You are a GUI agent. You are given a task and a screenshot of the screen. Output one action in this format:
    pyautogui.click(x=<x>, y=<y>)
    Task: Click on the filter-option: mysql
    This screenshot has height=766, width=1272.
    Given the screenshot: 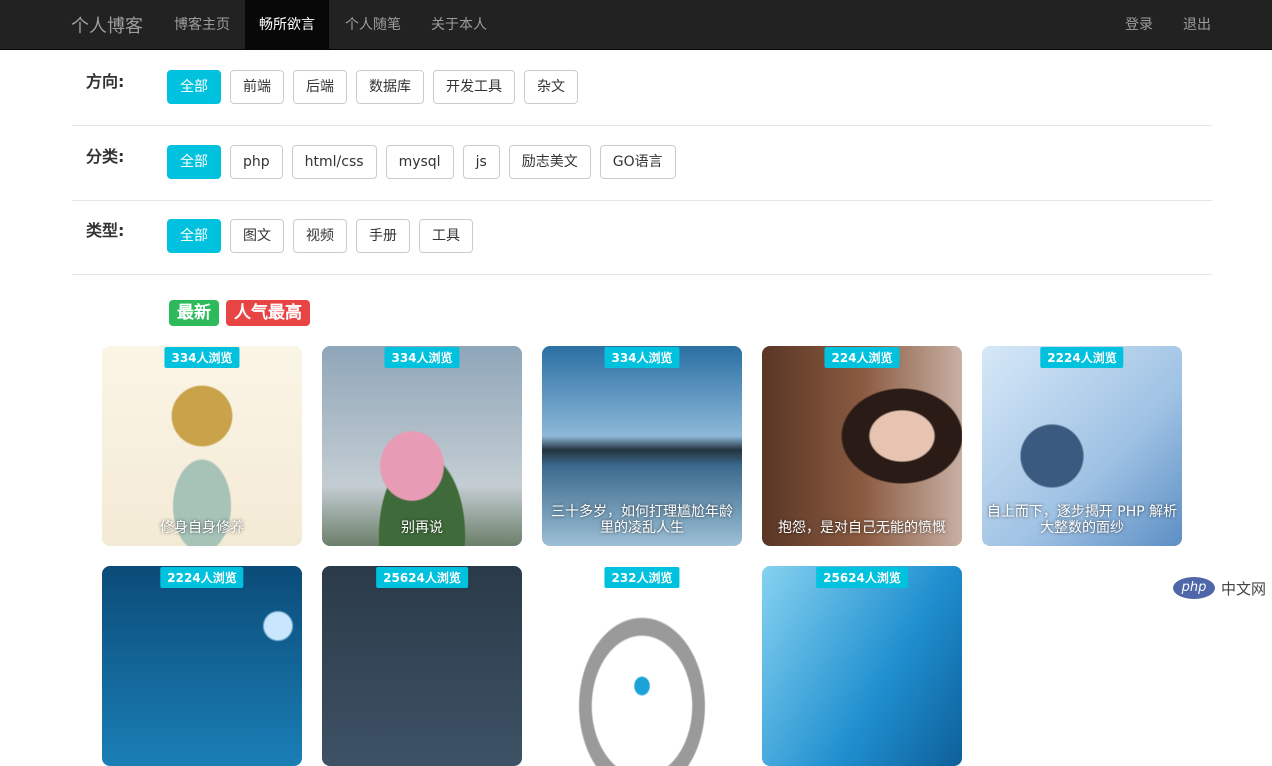 What is the action you would take?
    pyautogui.click(x=419, y=162)
    